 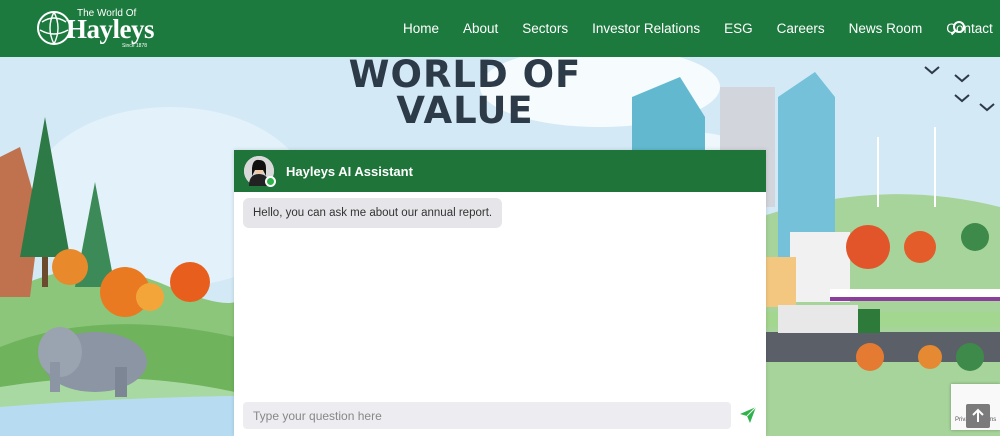 I want to click on nav-news-room: News Room, so click(x=886, y=28).